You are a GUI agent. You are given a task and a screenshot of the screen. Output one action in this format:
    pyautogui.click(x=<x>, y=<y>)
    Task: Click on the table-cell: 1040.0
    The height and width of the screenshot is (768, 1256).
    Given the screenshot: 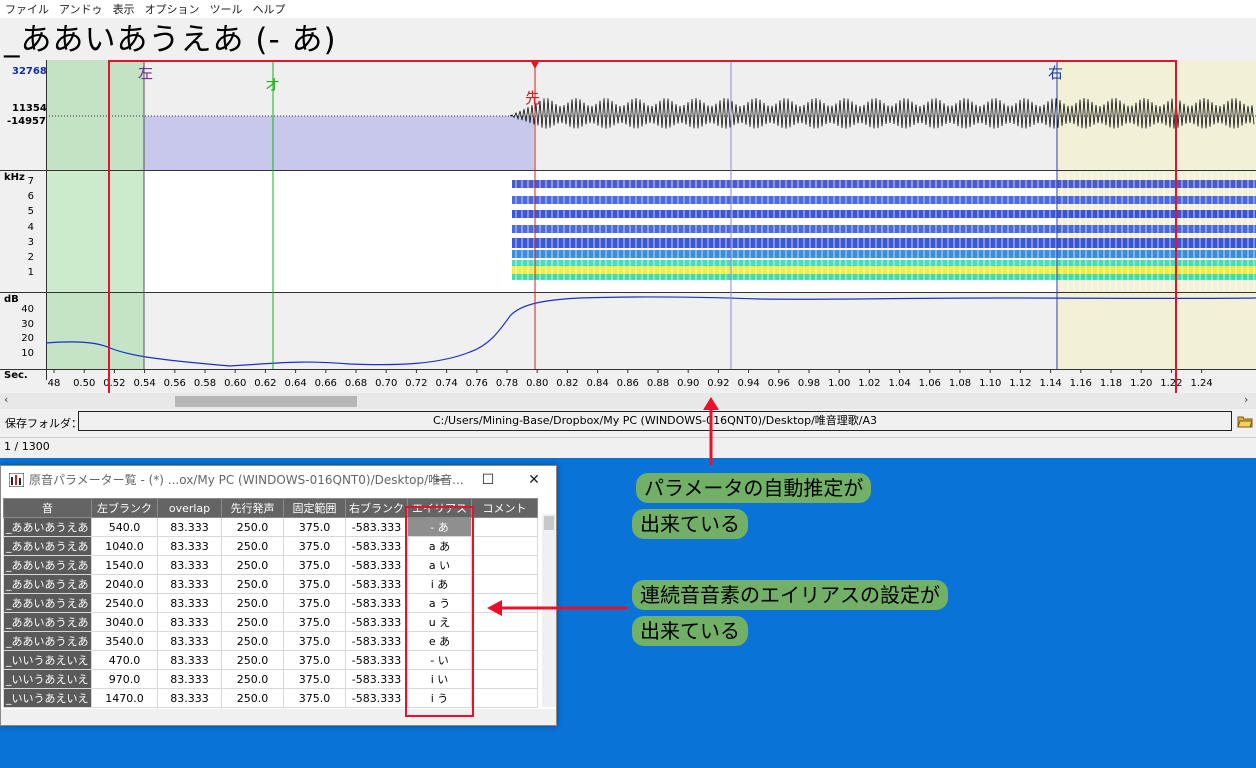 What is the action you would take?
    pyautogui.click(x=124, y=546)
    